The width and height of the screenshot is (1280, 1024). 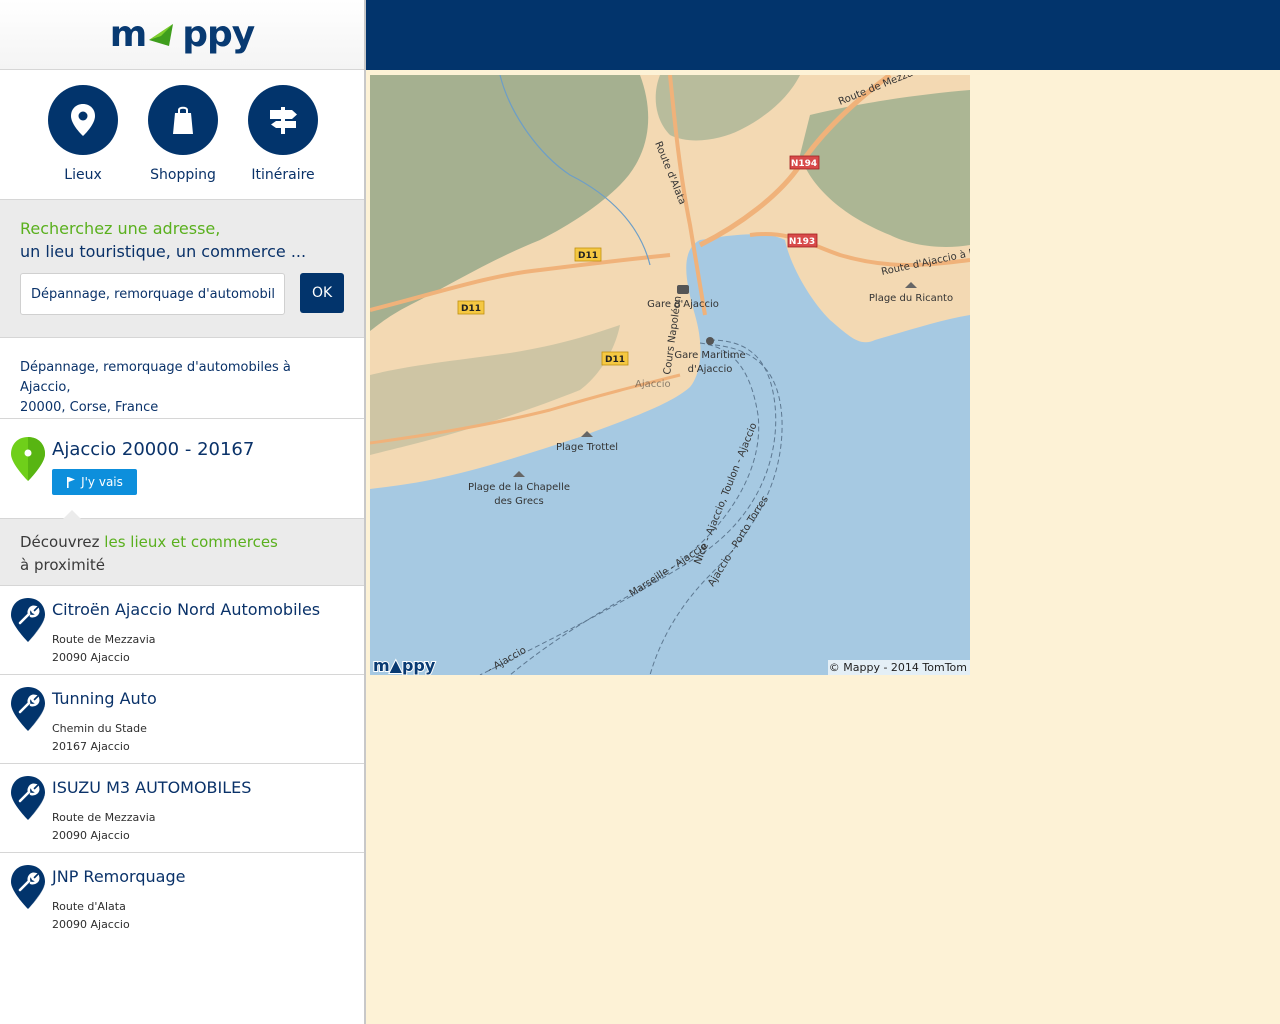 I want to click on beach-icon, so click(x=519, y=474).